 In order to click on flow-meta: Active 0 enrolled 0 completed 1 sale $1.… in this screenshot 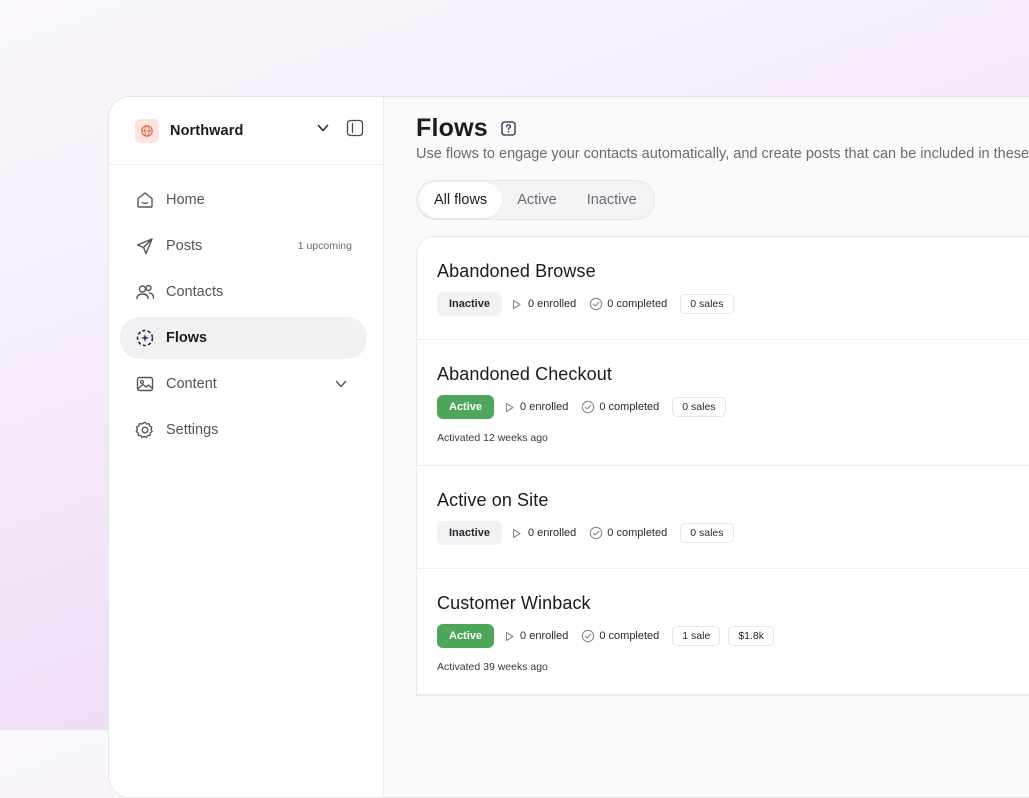, I will do `click(733, 636)`.